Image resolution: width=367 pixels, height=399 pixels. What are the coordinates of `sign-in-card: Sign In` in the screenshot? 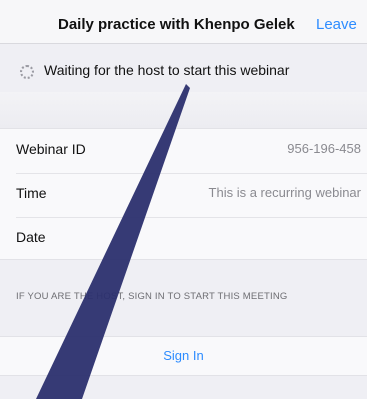 It's located at (183, 356).